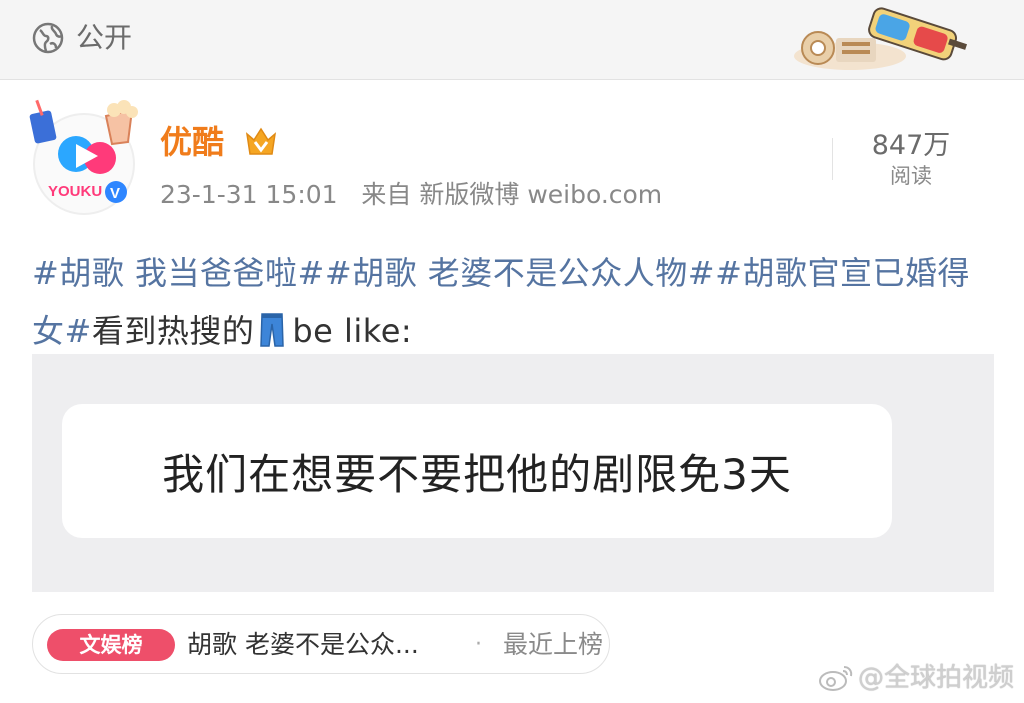  I want to click on author-name: 优酷, so click(192, 142).